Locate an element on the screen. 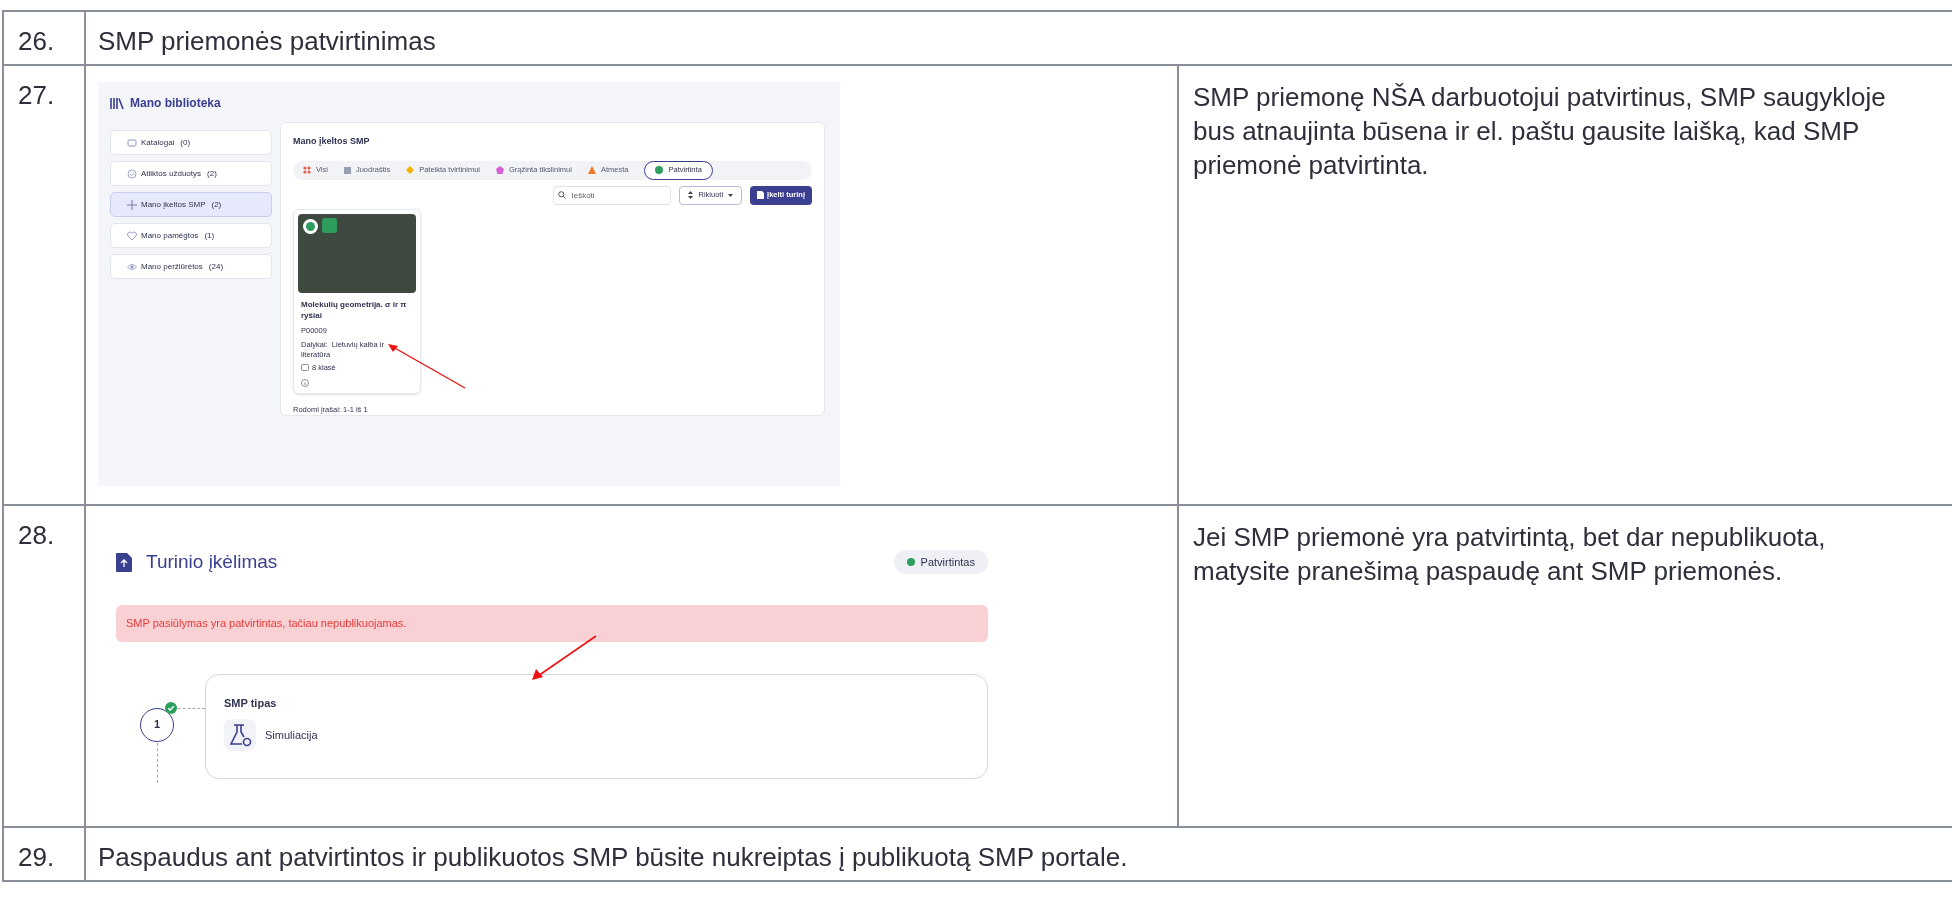 The width and height of the screenshot is (1952, 898). file-icon is located at coordinates (761, 195).